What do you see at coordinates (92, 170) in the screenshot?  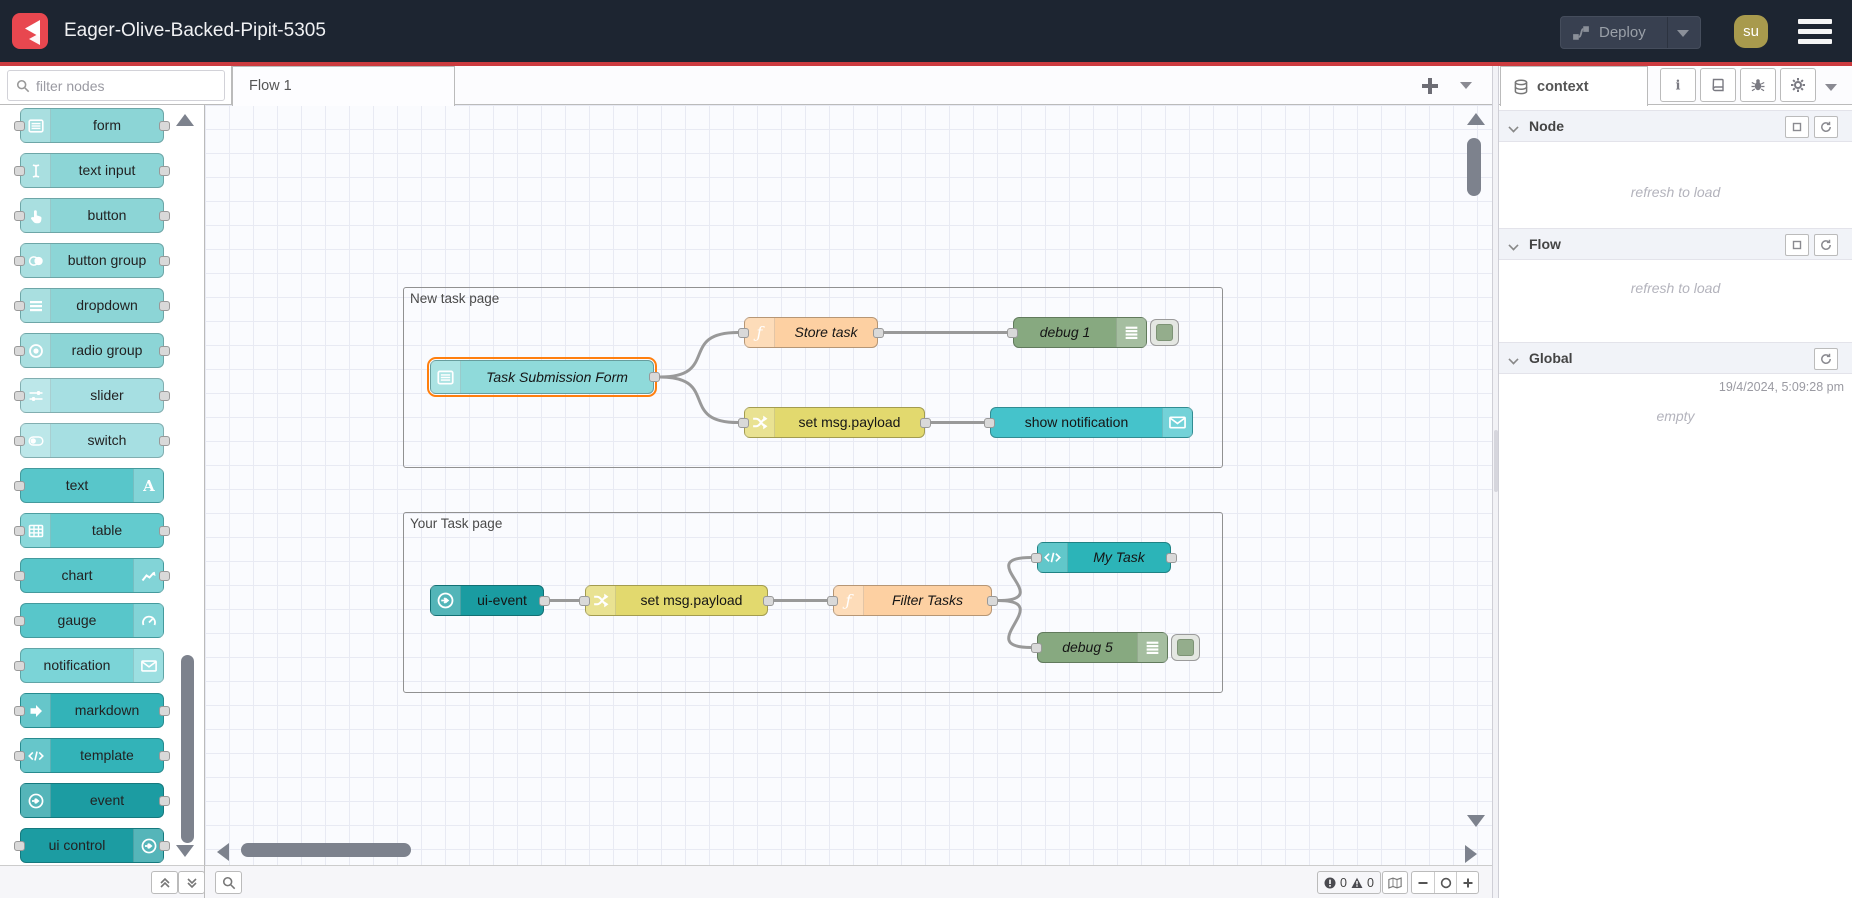 I see `palette-node-text-input: text input` at bounding box center [92, 170].